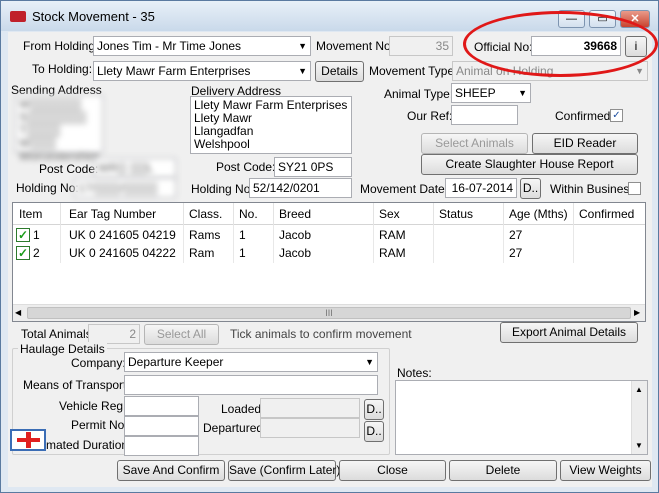 The width and height of the screenshot is (659, 493). What do you see at coordinates (202, 253) in the screenshot?
I see `cell-class: Ram` at bounding box center [202, 253].